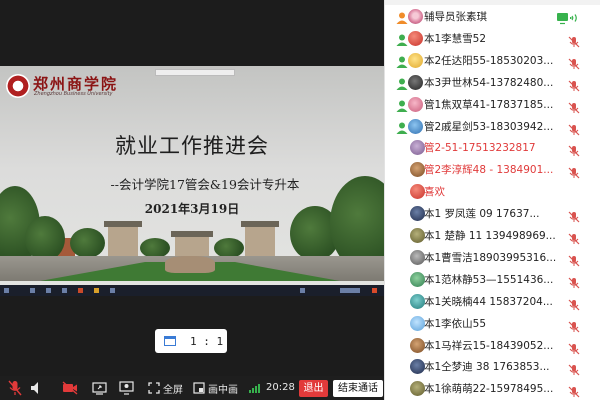  I want to click on university-logo-icon, so click(18, 86).